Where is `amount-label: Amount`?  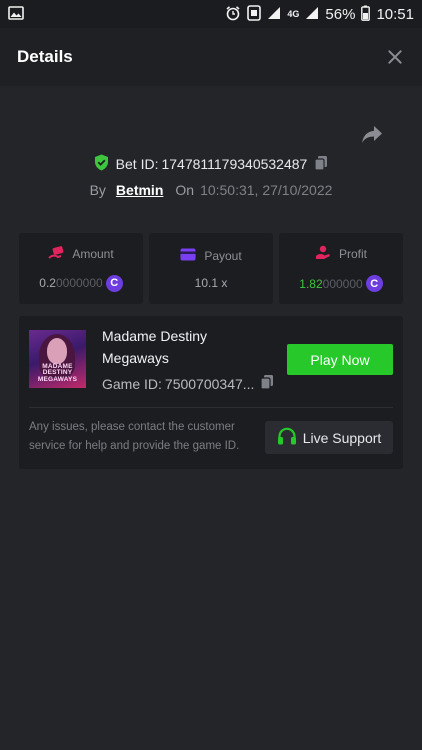
amount-label: Amount is located at coordinates (93, 254).